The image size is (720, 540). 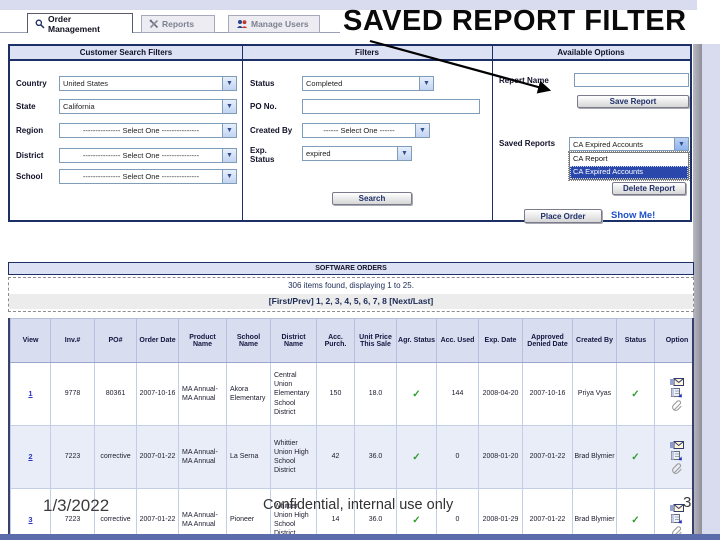 What do you see at coordinates (687, 502) in the screenshot?
I see `slide-page-number: 3` at bounding box center [687, 502].